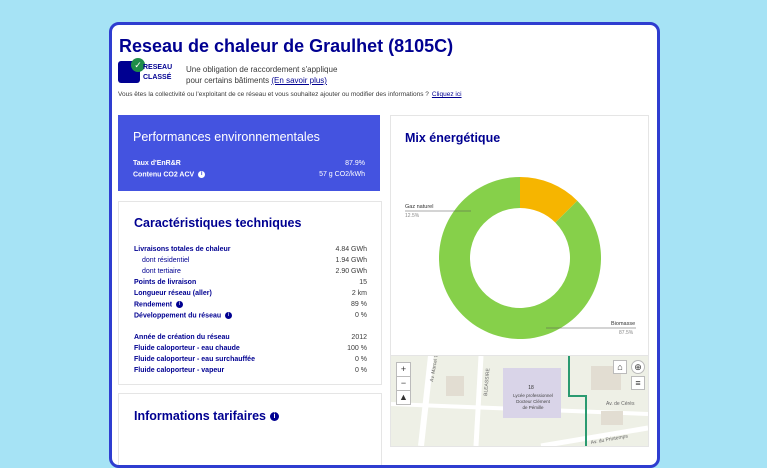  I want to click on perf-value: 57 g CO2/kWh, so click(342, 174).